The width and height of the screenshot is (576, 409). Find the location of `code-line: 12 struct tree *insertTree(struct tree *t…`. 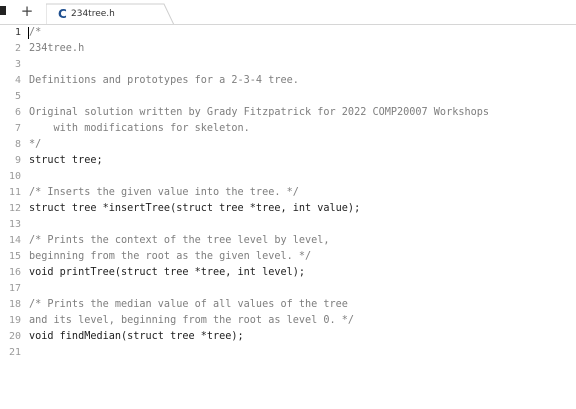

code-line: 12 struct tree *insertTree(struct tree *t… is located at coordinates (288, 209).